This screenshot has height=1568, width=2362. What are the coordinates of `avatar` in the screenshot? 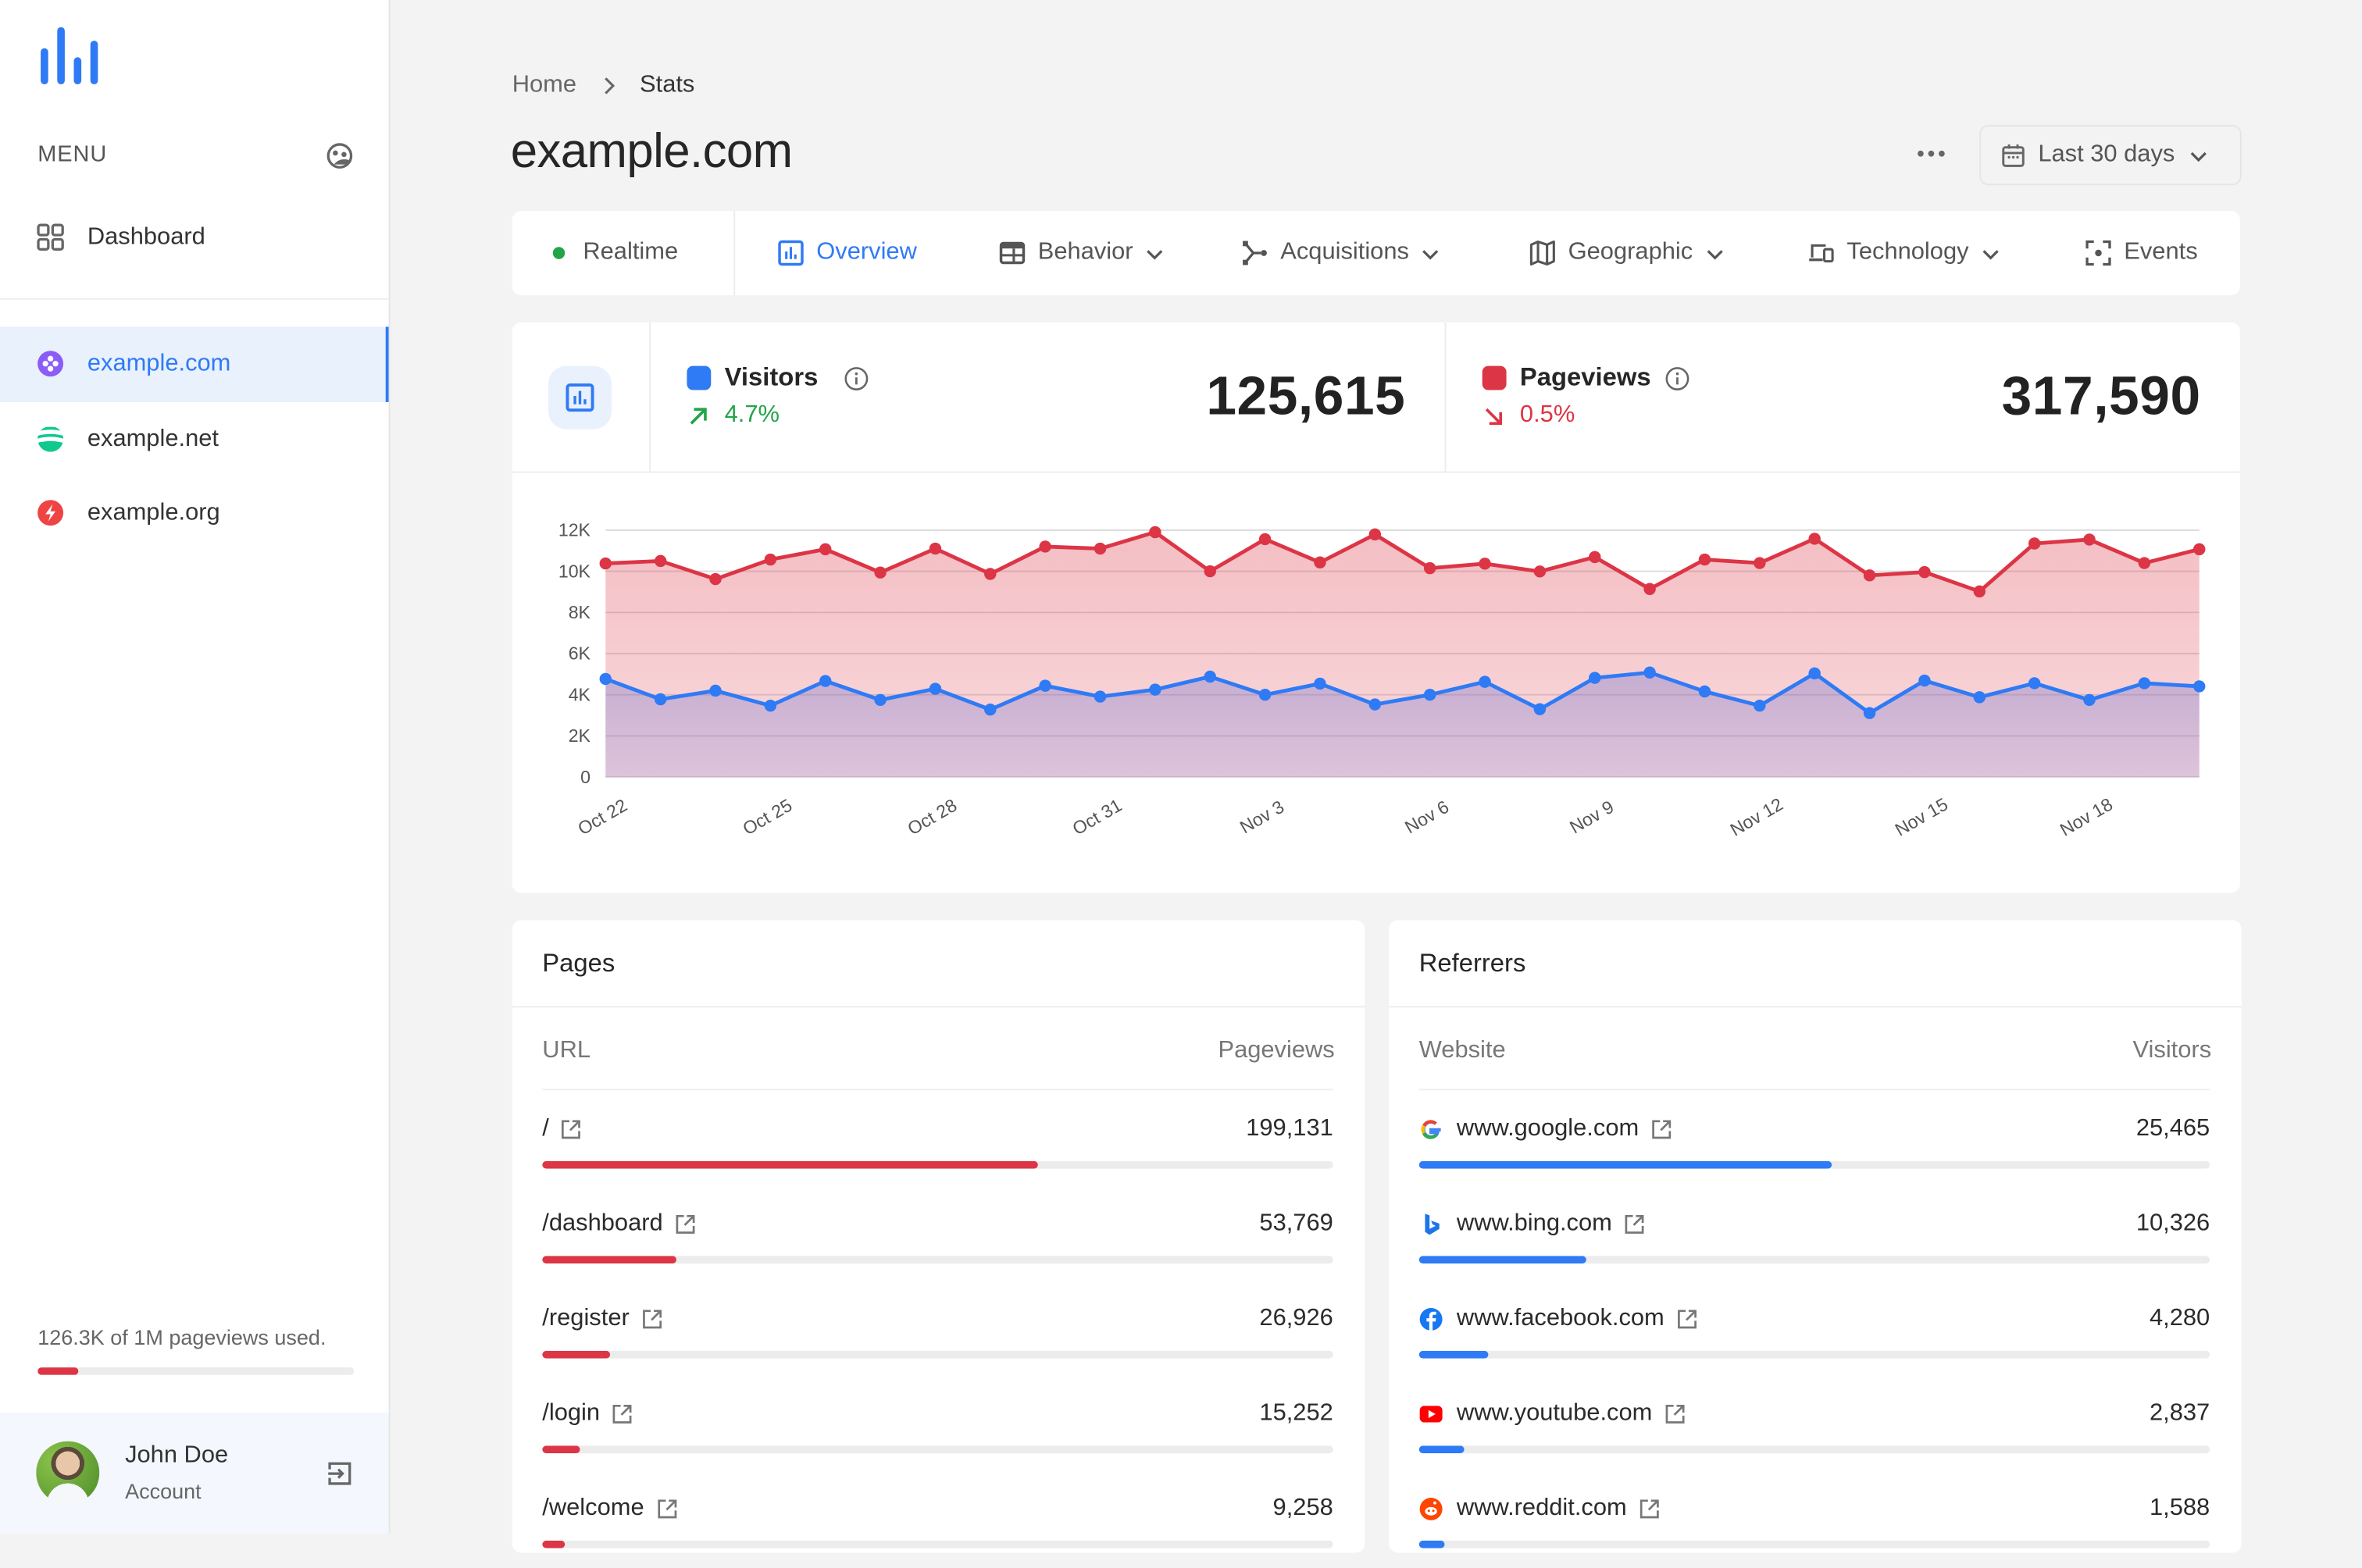 It's located at (68, 1473).